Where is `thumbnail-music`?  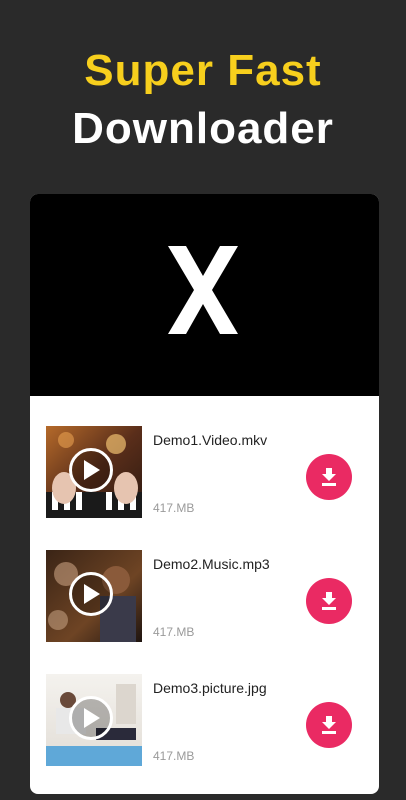
thumbnail-music is located at coordinates (94, 596).